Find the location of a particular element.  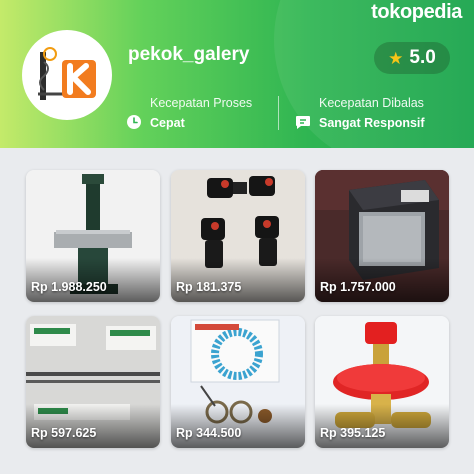

stat-value: Sangat Responsif is located at coordinates (372, 123).